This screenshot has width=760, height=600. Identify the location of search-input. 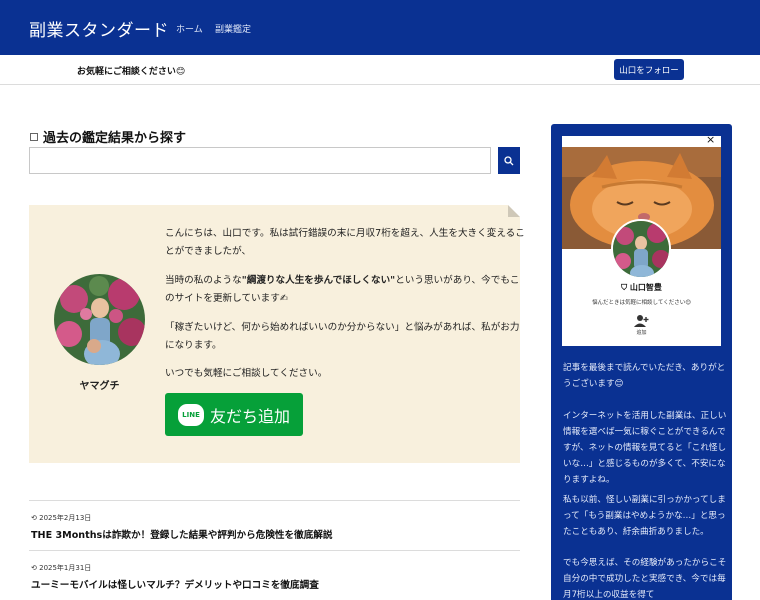
(260, 160).